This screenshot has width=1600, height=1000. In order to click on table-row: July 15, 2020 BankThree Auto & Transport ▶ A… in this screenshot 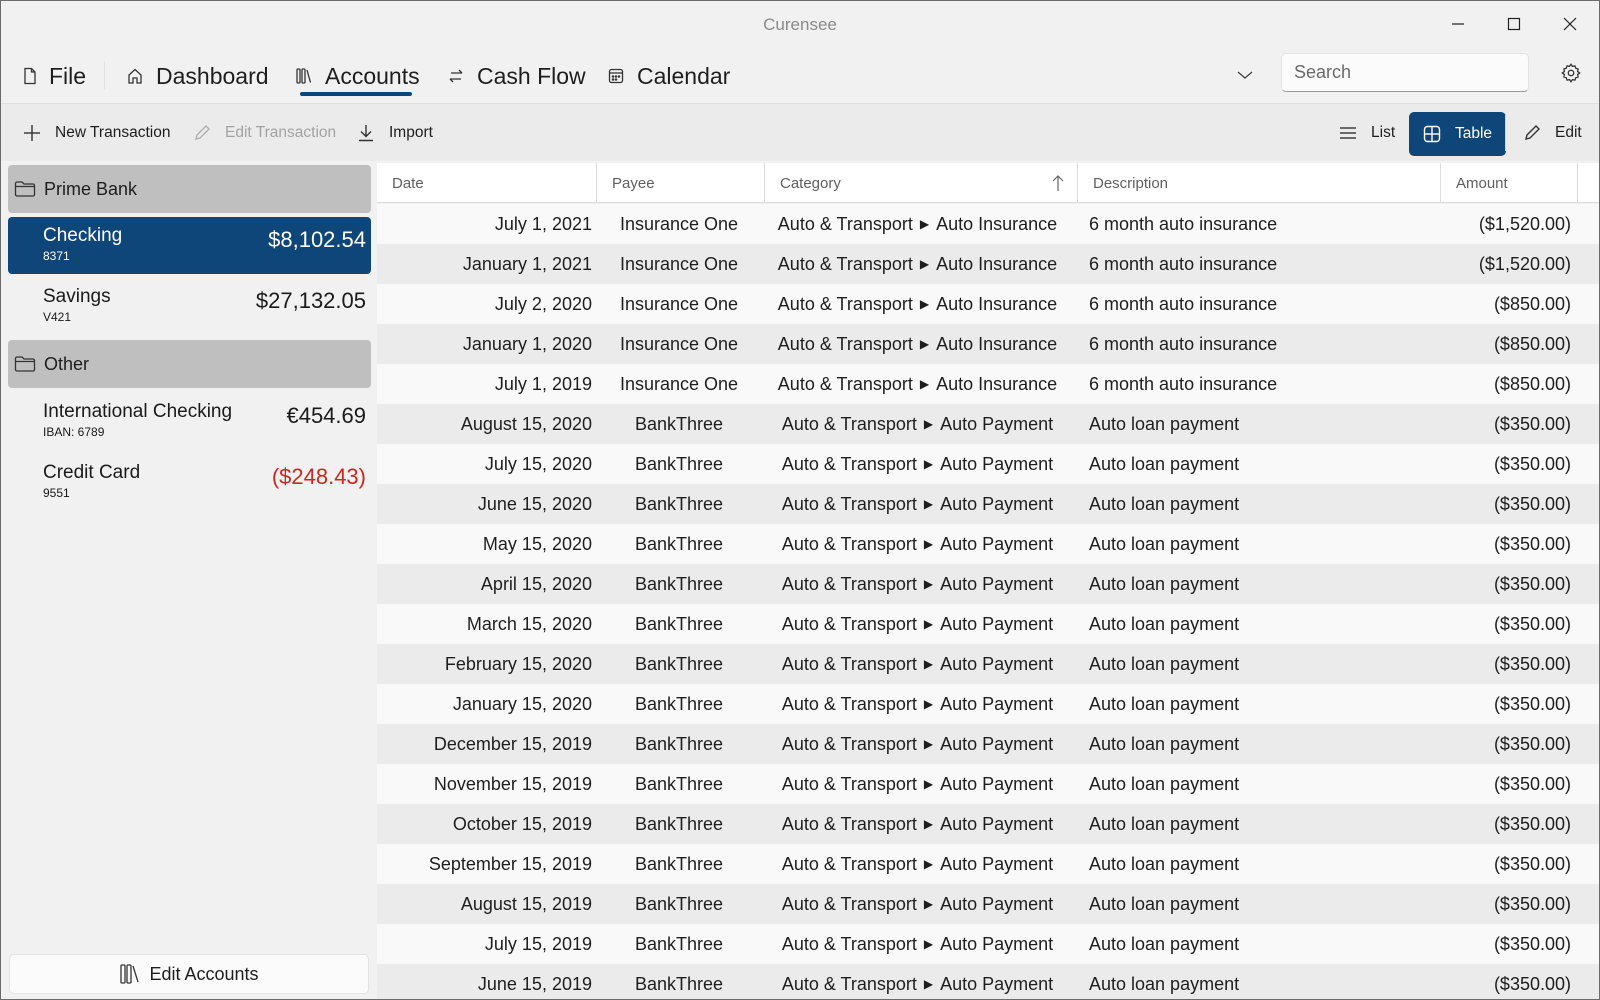, I will do `click(988, 464)`.